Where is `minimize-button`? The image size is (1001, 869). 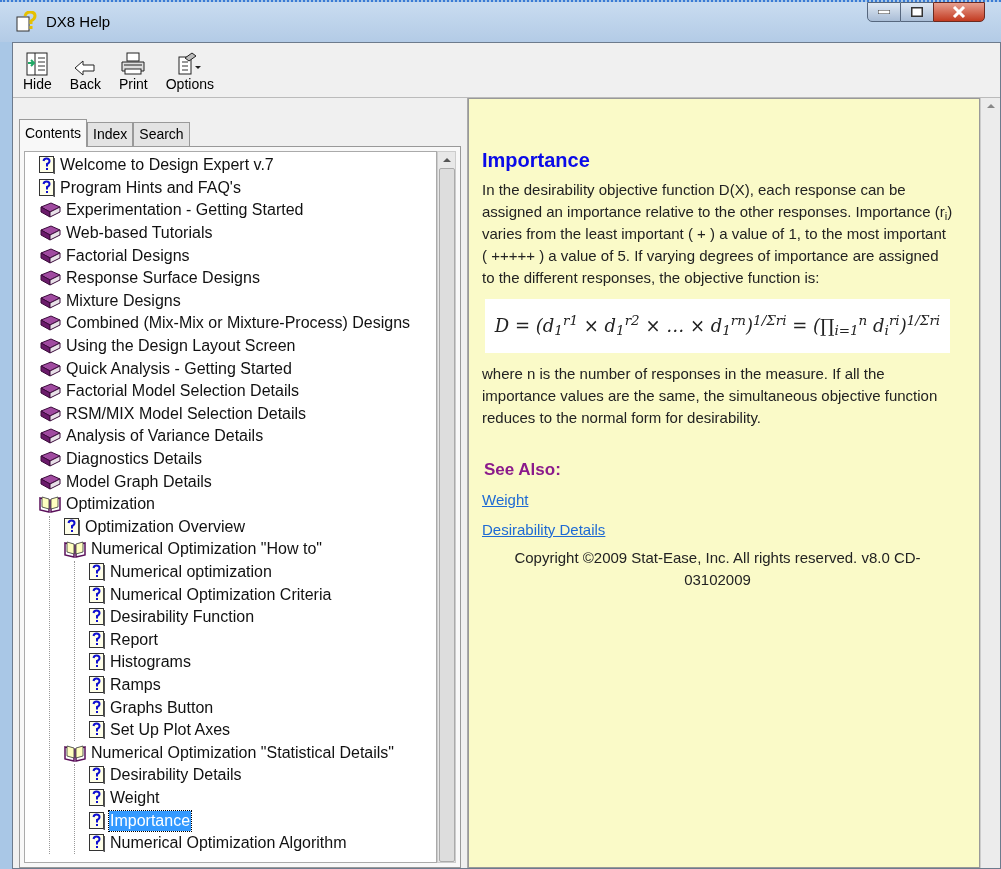
minimize-button is located at coordinates (884, 12).